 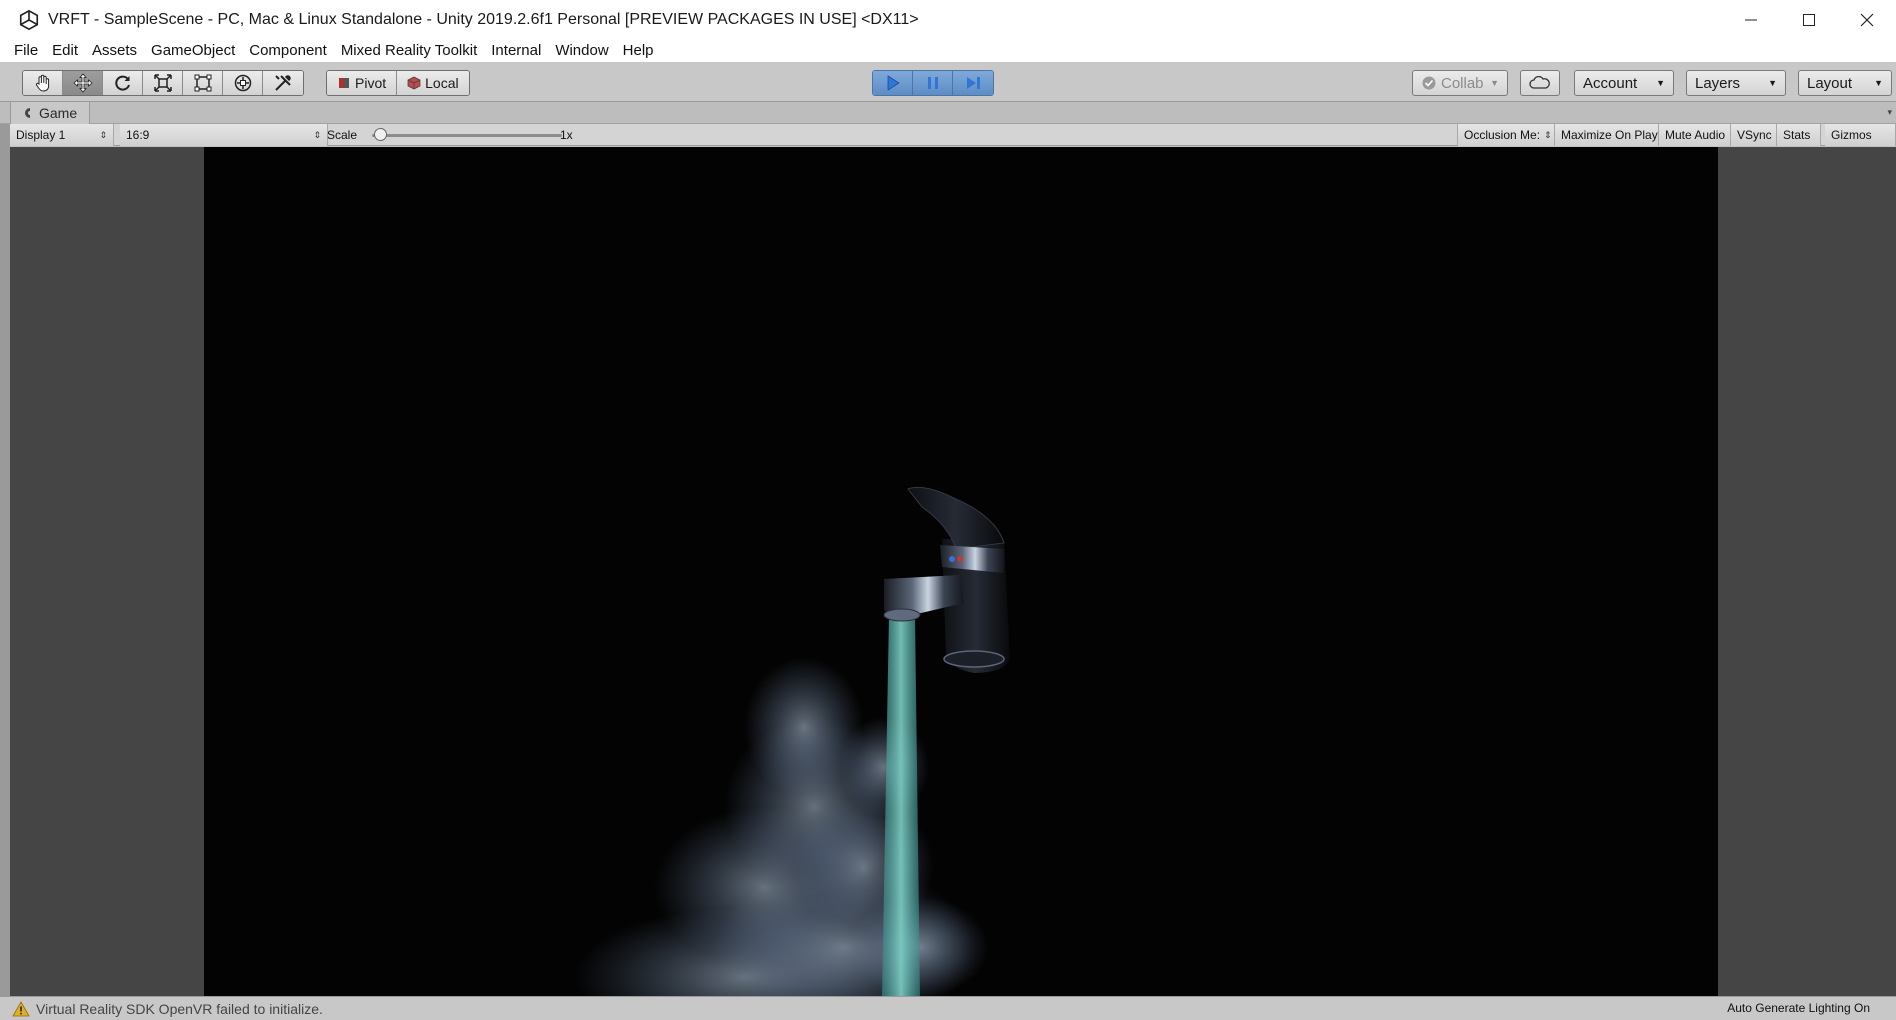 I want to click on pause-icon, so click(x=932, y=83).